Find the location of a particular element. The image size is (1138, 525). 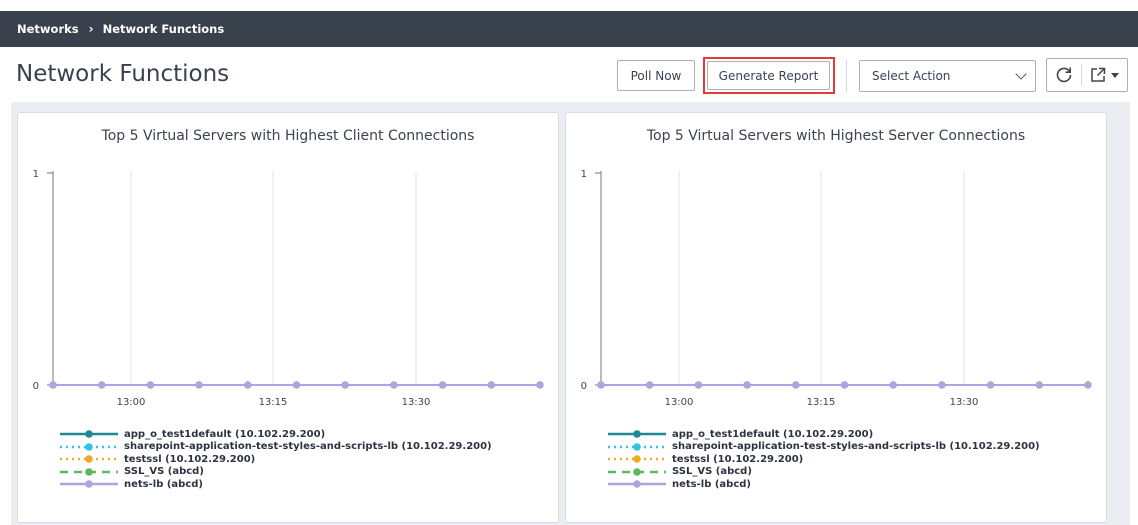

select-action-dropdown: Select Action is located at coordinates (947, 76).